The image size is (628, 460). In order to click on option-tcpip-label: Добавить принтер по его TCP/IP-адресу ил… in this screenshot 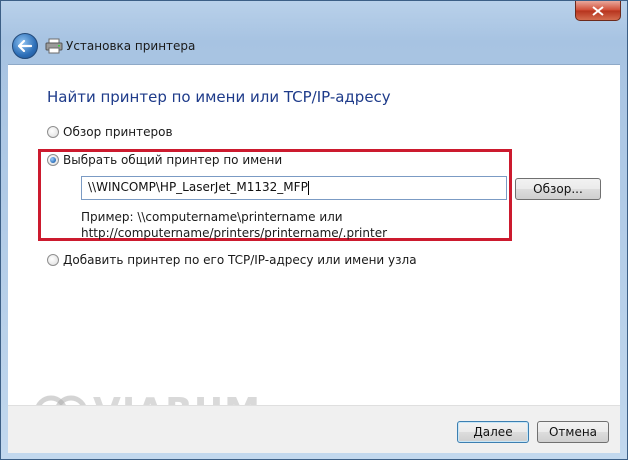, I will do `click(240, 260)`.